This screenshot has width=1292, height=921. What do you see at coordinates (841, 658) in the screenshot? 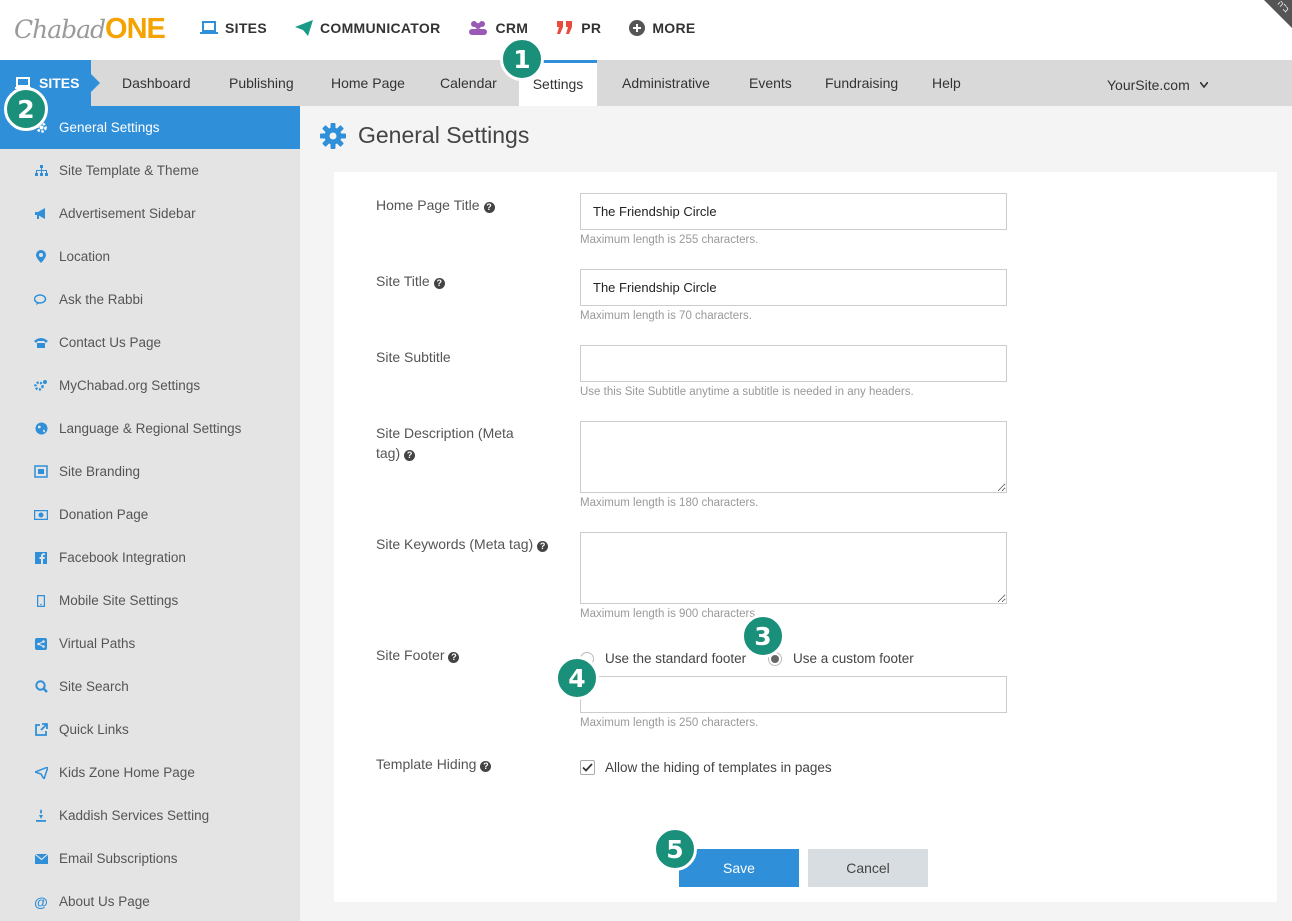
I see `footer-custom-option: Use a custom footer` at bounding box center [841, 658].